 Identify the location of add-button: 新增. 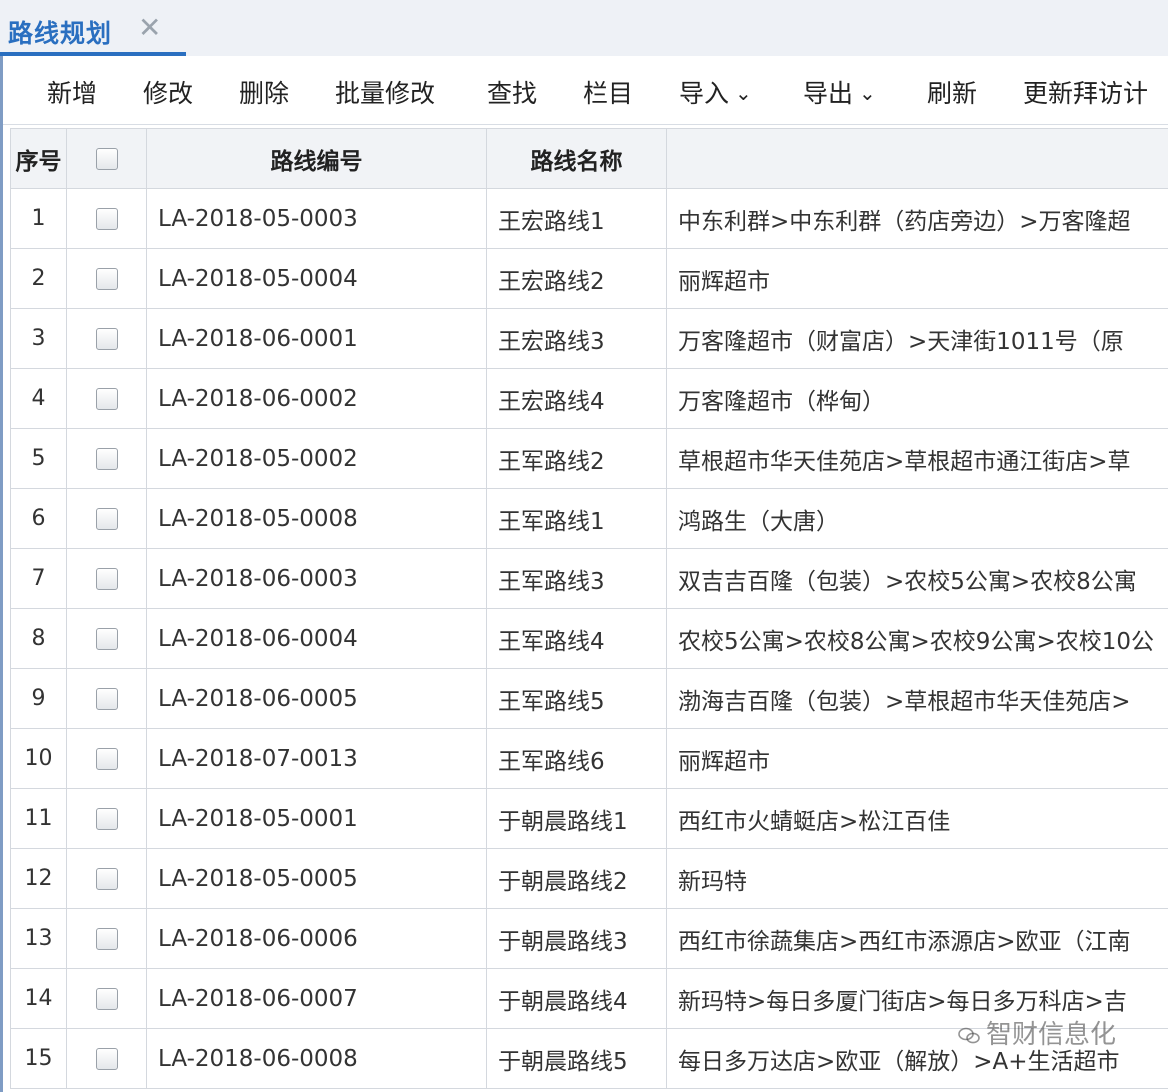
(72, 92).